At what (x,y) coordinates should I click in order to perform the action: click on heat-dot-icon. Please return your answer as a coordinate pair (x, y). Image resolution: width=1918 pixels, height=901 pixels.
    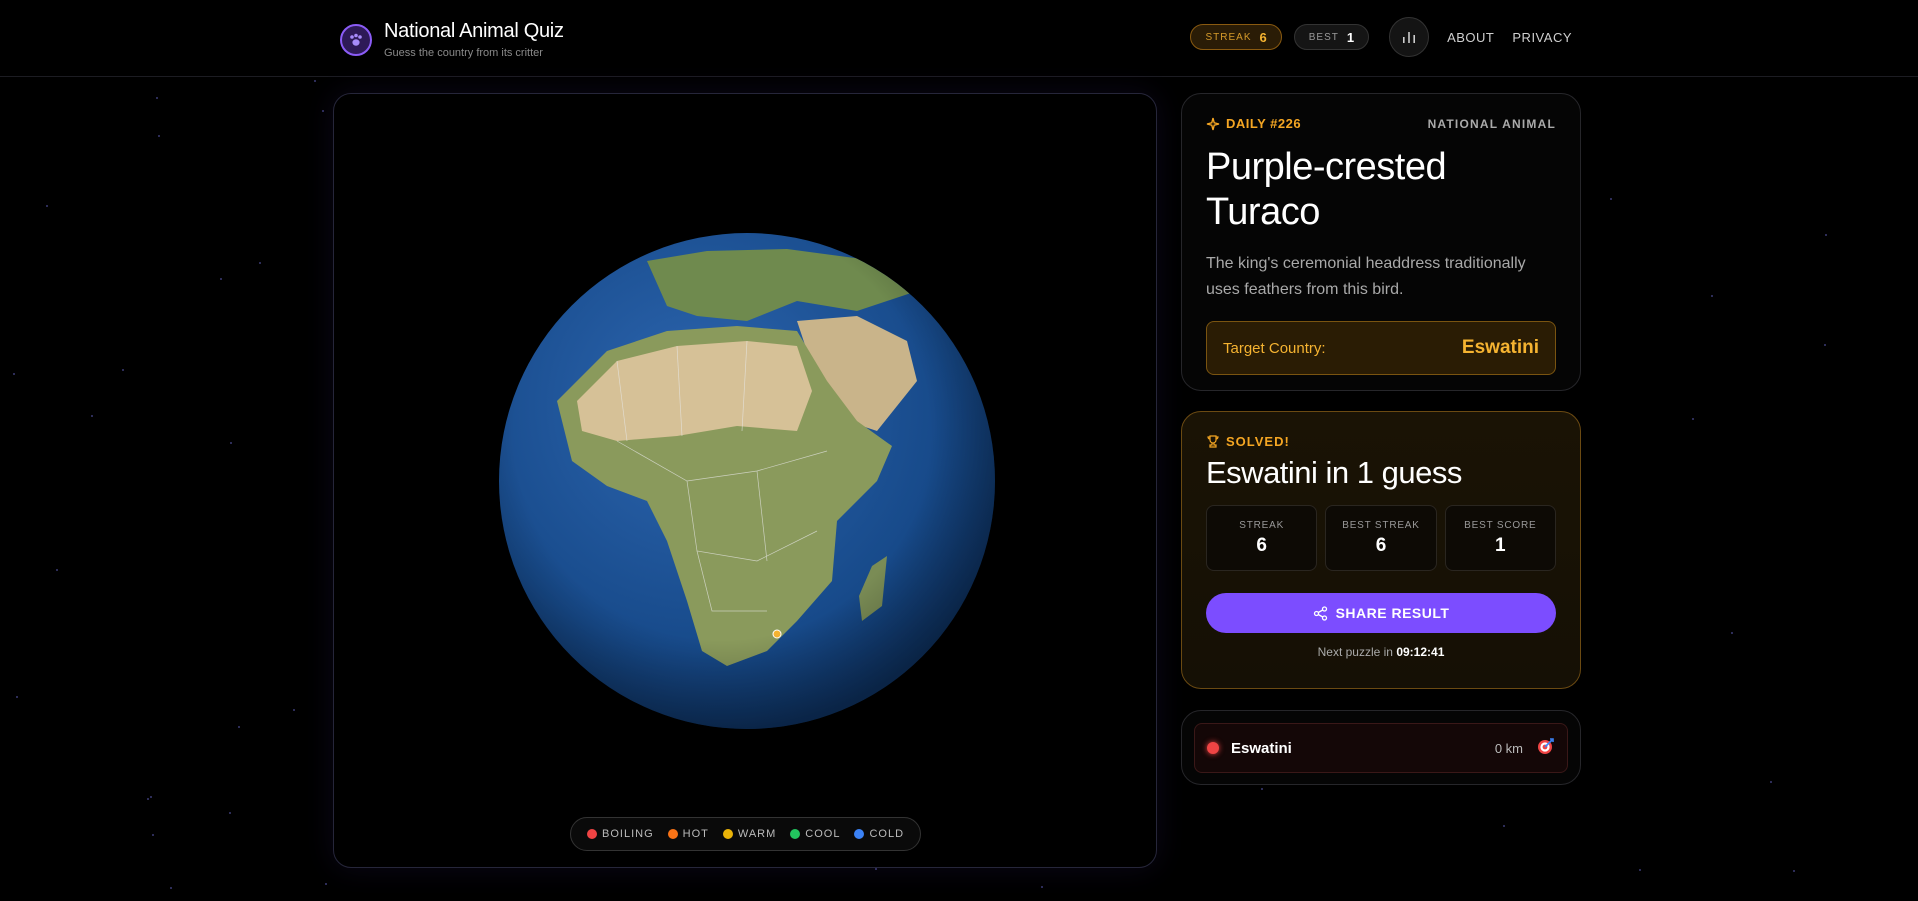
    Looking at the image, I should click on (1213, 748).